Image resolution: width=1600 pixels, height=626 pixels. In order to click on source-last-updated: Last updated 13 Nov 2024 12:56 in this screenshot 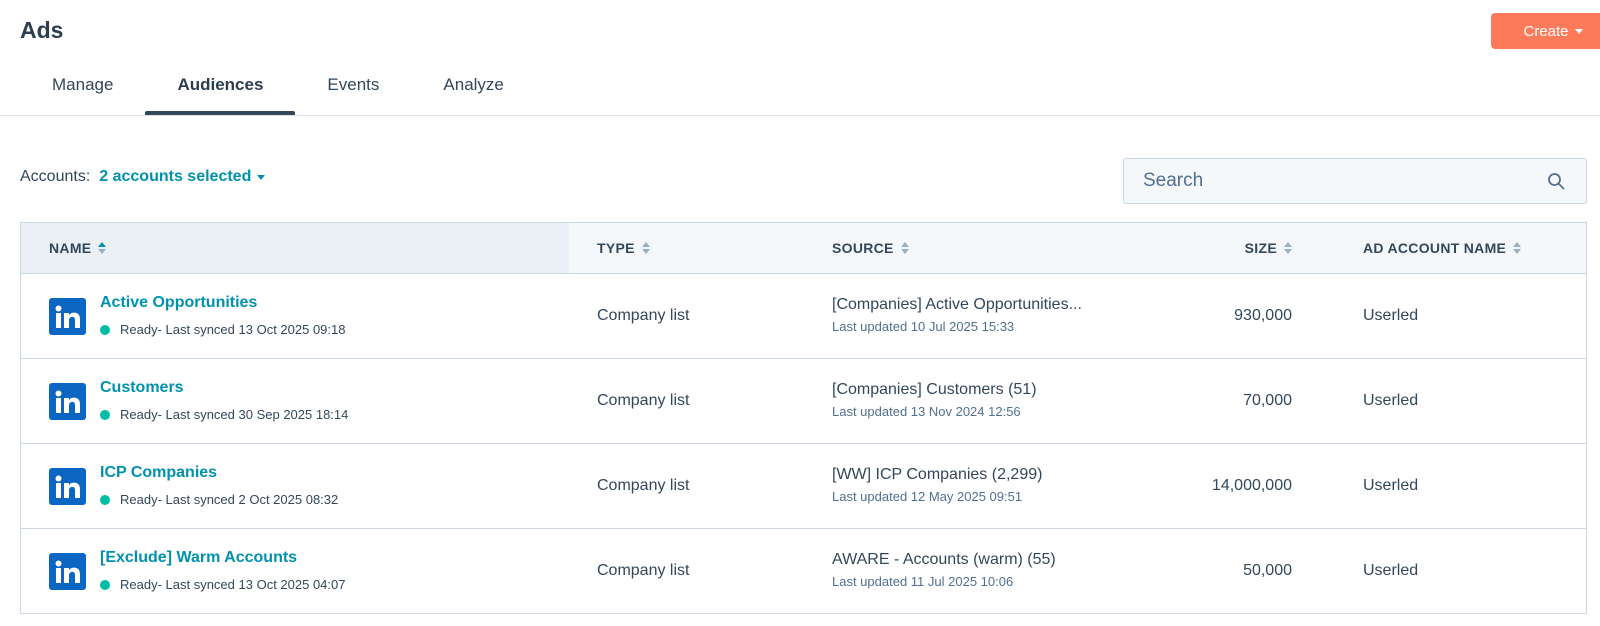, I will do `click(926, 411)`.